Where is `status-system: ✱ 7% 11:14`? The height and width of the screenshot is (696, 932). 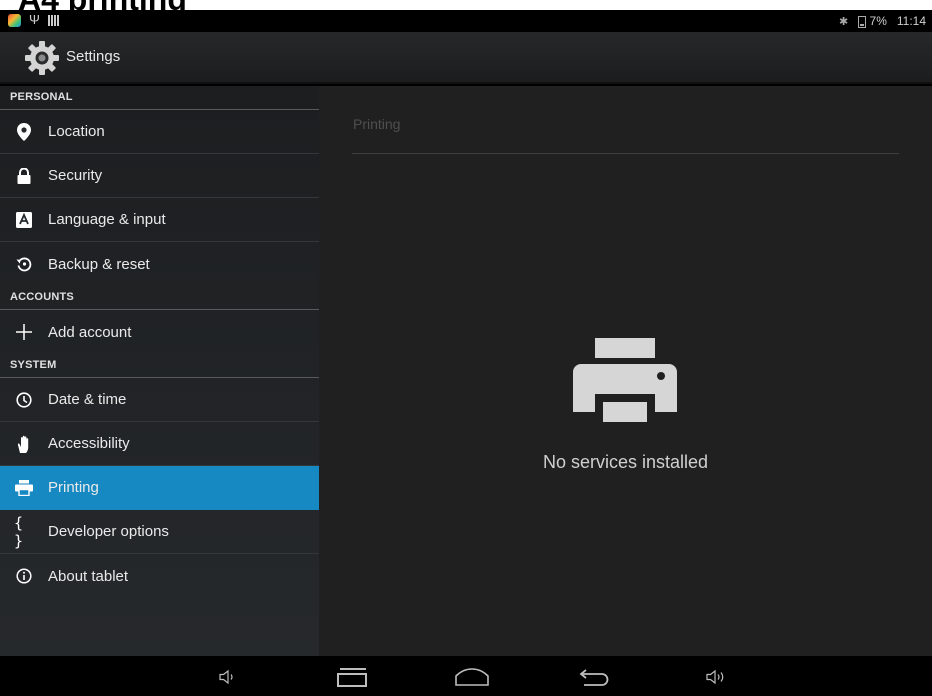 status-system: ✱ 7% 11:14 is located at coordinates (882, 21).